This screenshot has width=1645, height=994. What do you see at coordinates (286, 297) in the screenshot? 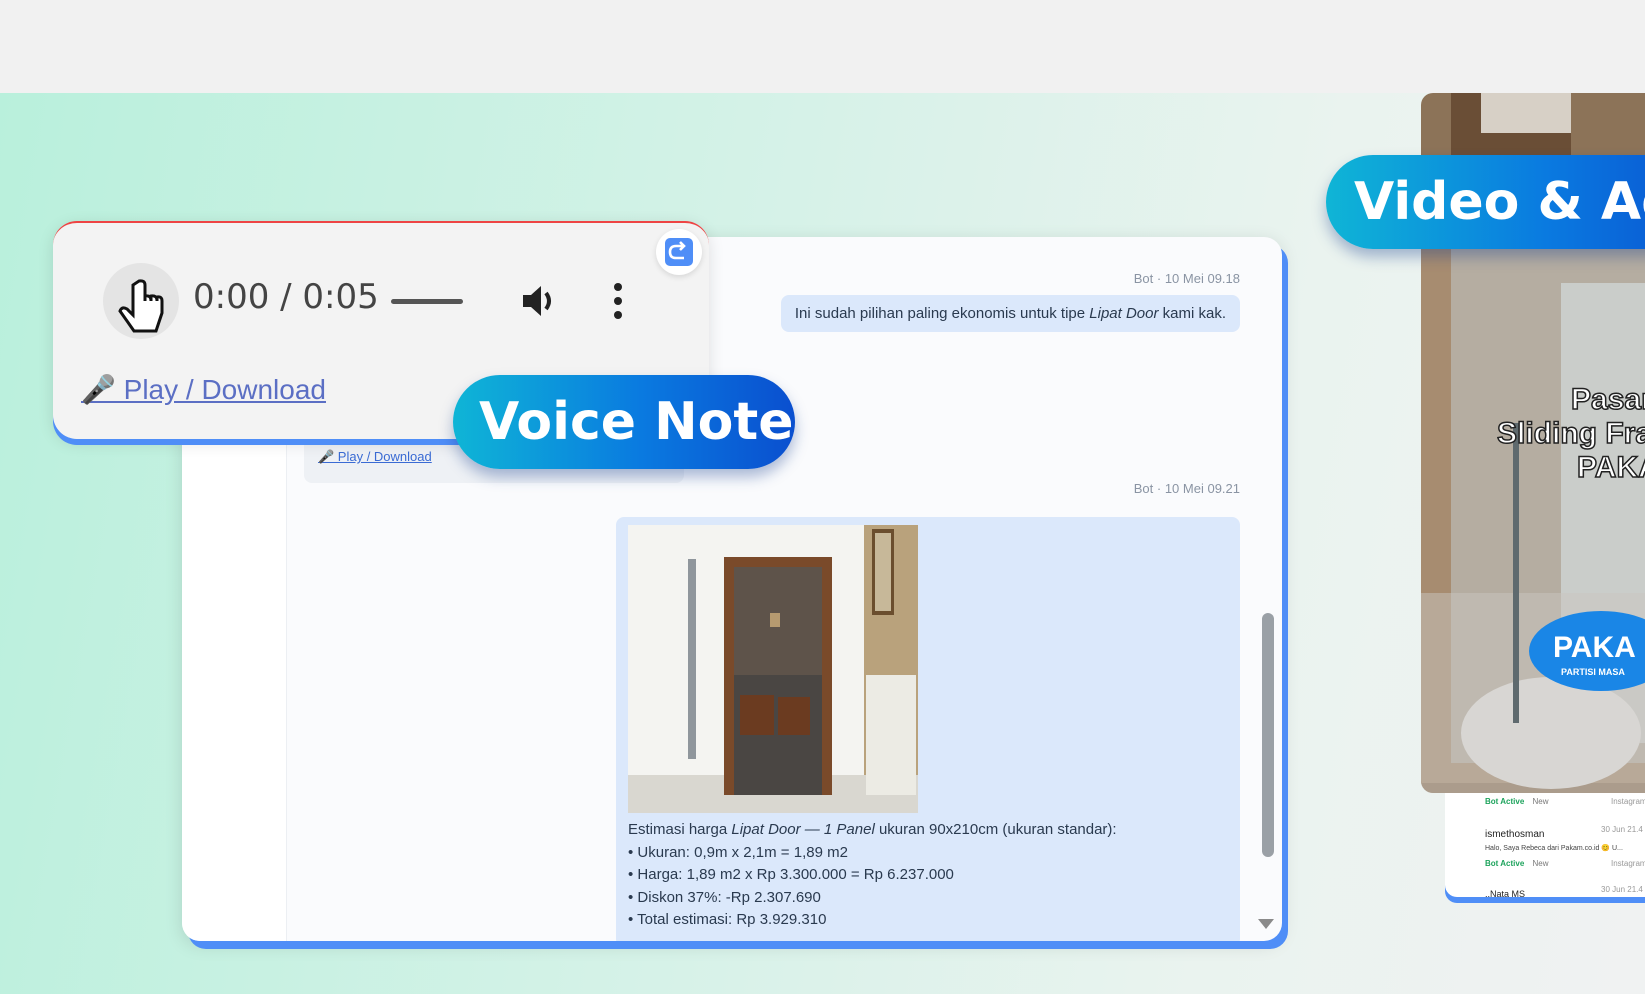
I see `audio-time: 0:00 / 0:05` at bounding box center [286, 297].